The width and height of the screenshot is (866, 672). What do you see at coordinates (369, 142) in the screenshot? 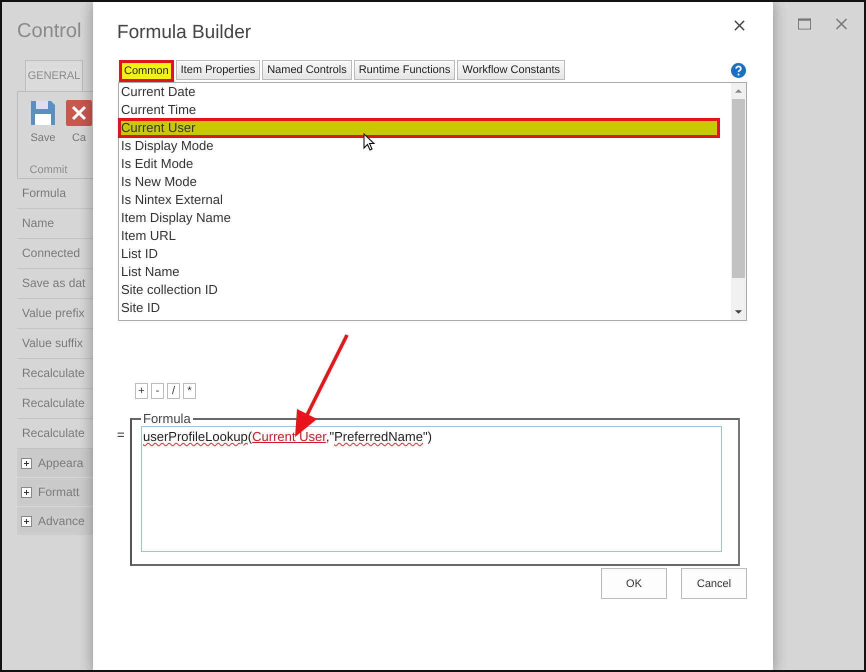
I see `mouse-pointer-icon` at bounding box center [369, 142].